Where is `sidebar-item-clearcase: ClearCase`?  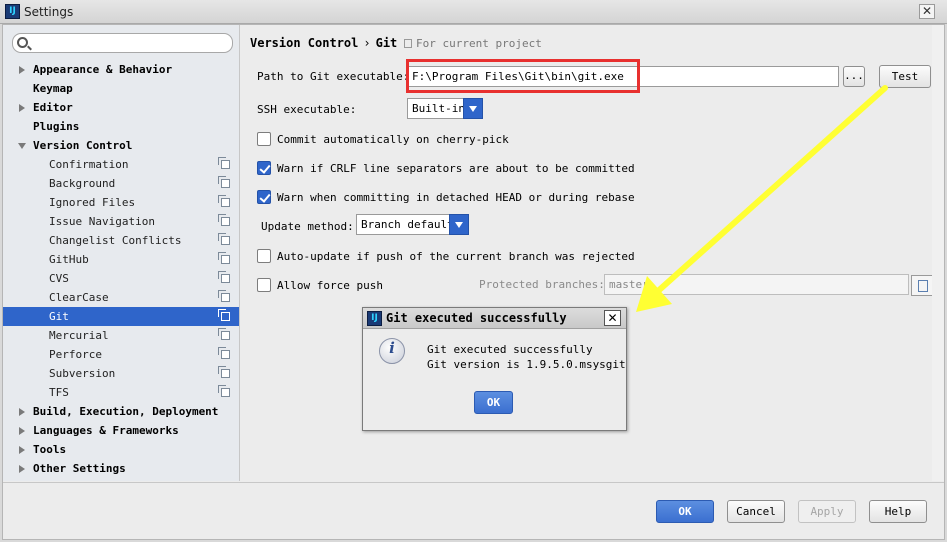
sidebar-item-clearcase: ClearCase is located at coordinates (121, 297).